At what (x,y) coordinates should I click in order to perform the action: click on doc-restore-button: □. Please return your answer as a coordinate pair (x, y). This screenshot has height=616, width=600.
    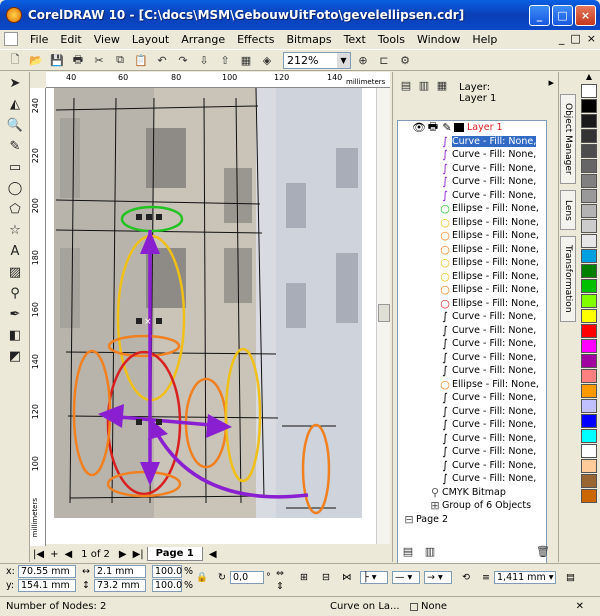
    Looking at the image, I should click on (575, 38).